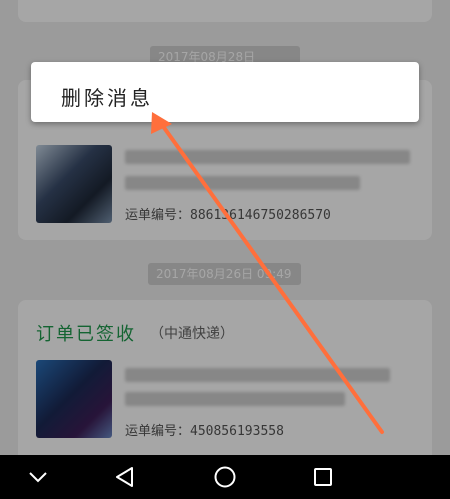 The height and width of the screenshot is (499, 450). I want to click on chevron-down-icon, so click(38, 477).